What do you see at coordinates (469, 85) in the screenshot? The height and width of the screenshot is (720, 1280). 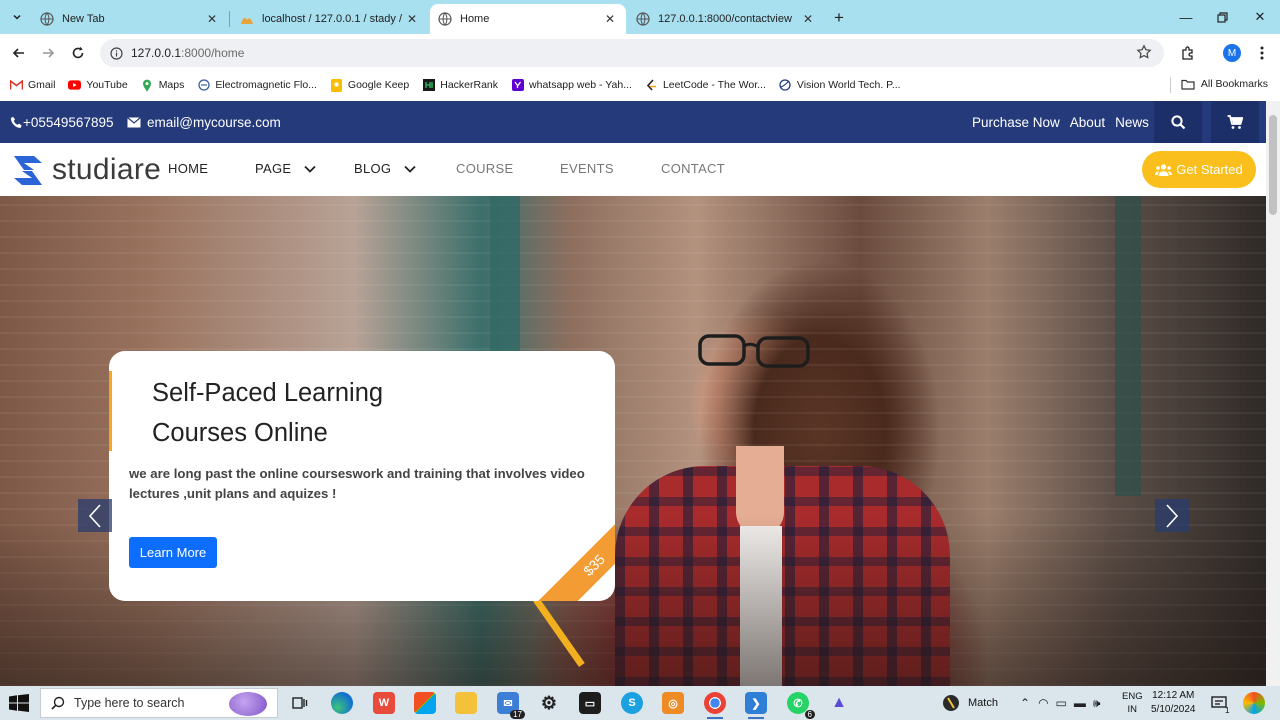 I see `bookmark-label: HackerRank` at bounding box center [469, 85].